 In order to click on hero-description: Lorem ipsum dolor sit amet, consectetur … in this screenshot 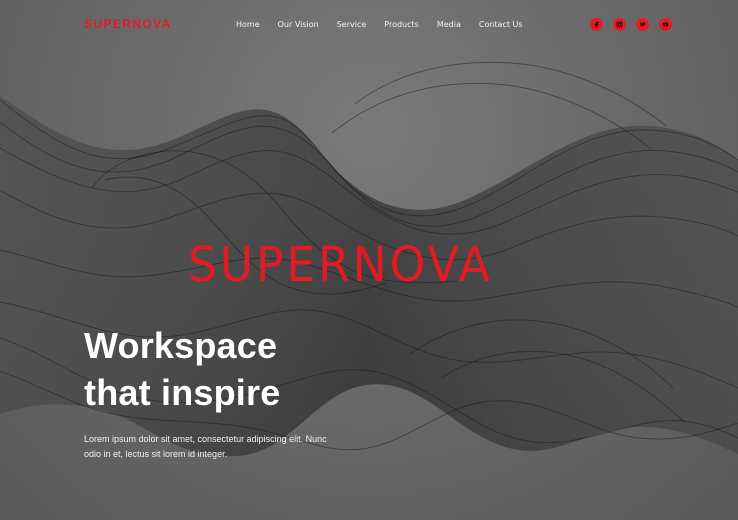, I will do `click(229, 447)`.